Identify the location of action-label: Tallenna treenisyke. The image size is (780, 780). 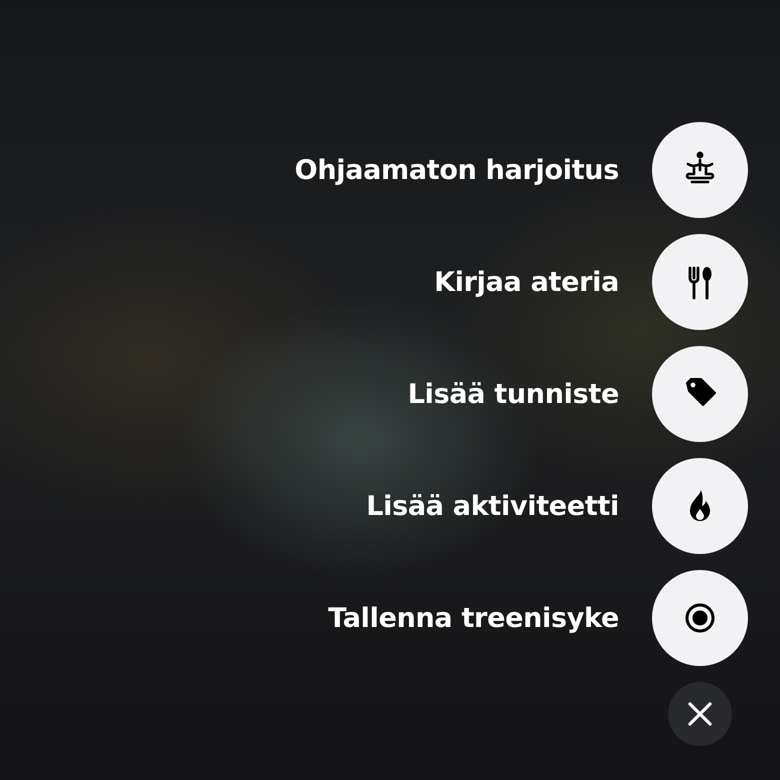
(473, 618).